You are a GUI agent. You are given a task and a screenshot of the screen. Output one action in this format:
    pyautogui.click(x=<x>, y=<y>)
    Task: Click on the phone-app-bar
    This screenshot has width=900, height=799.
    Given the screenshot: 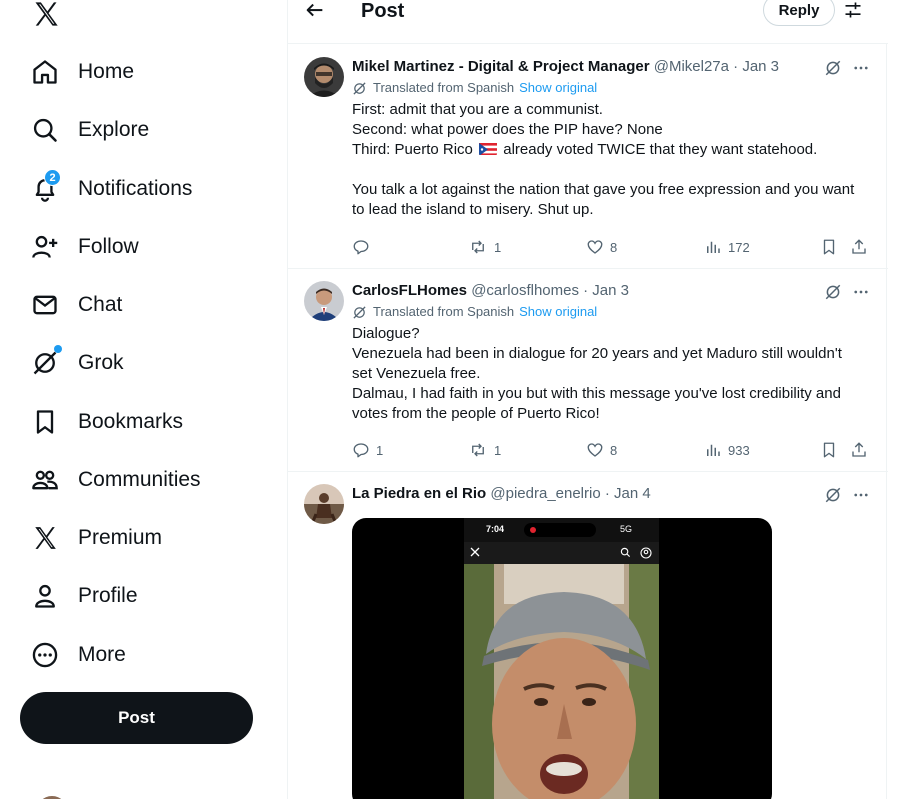 What is the action you would take?
    pyautogui.click(x=561, y=553)
    